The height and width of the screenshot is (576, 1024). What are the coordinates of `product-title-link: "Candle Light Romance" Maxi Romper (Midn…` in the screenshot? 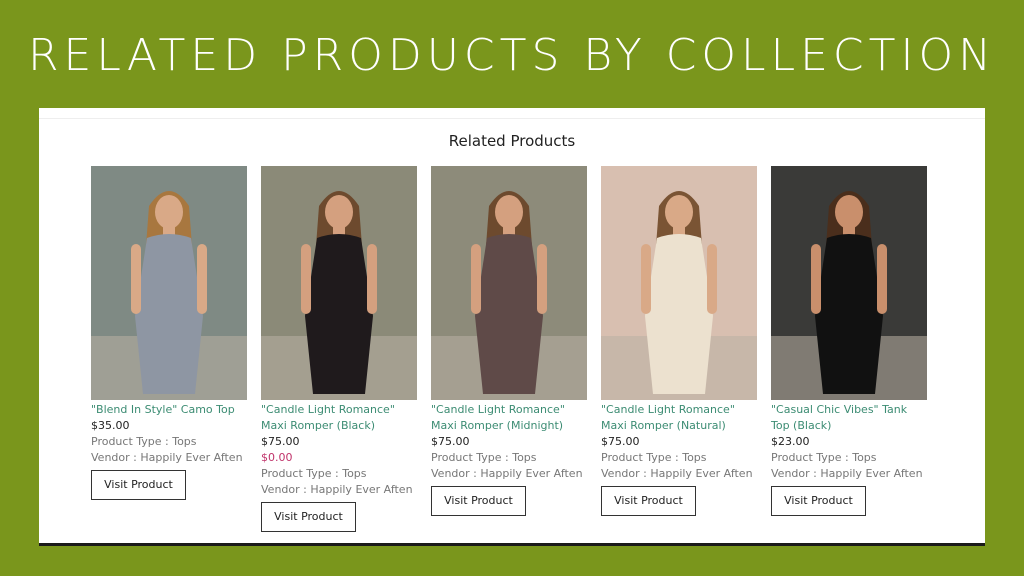 It's located at (509, 418).